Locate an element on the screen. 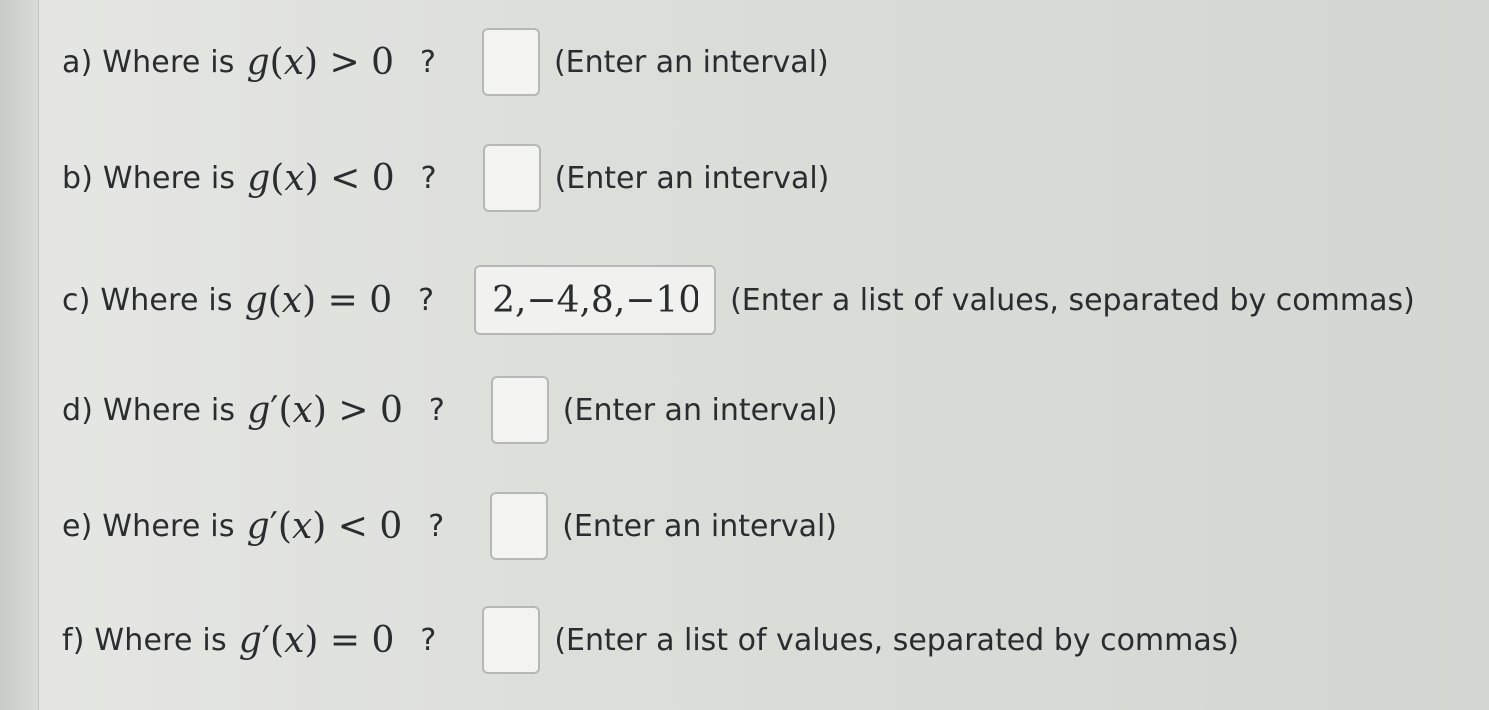  question-label: e) Where is is located at coordinates (148, 526).